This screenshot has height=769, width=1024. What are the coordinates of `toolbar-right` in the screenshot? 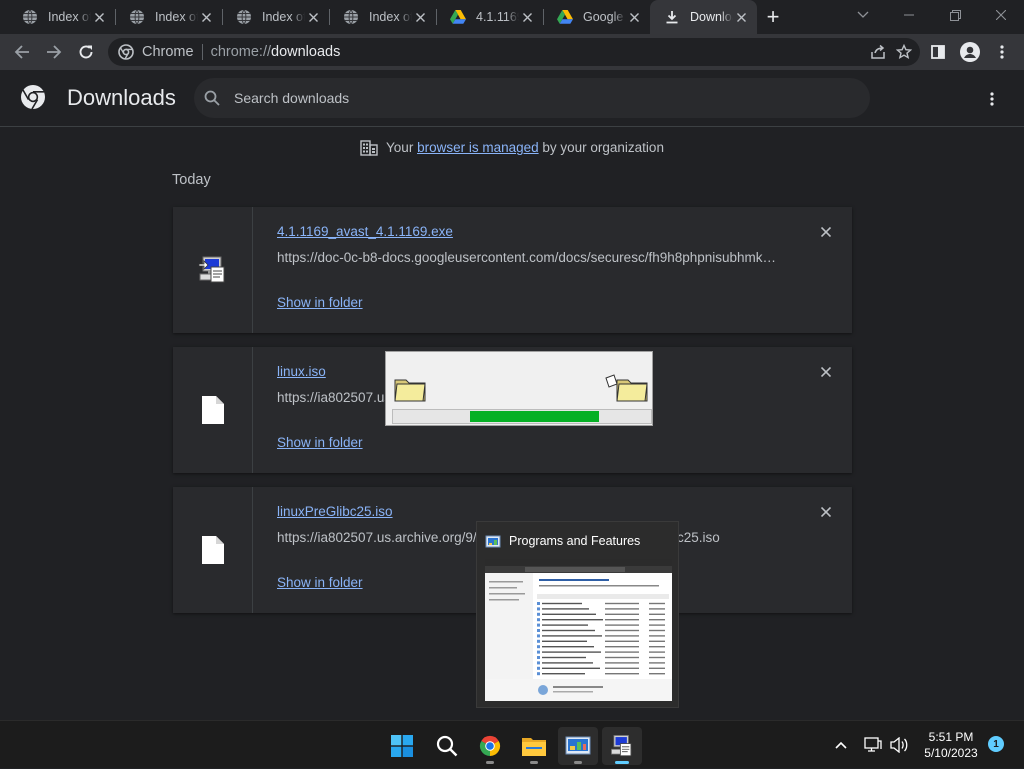 It's located at (970, 52).